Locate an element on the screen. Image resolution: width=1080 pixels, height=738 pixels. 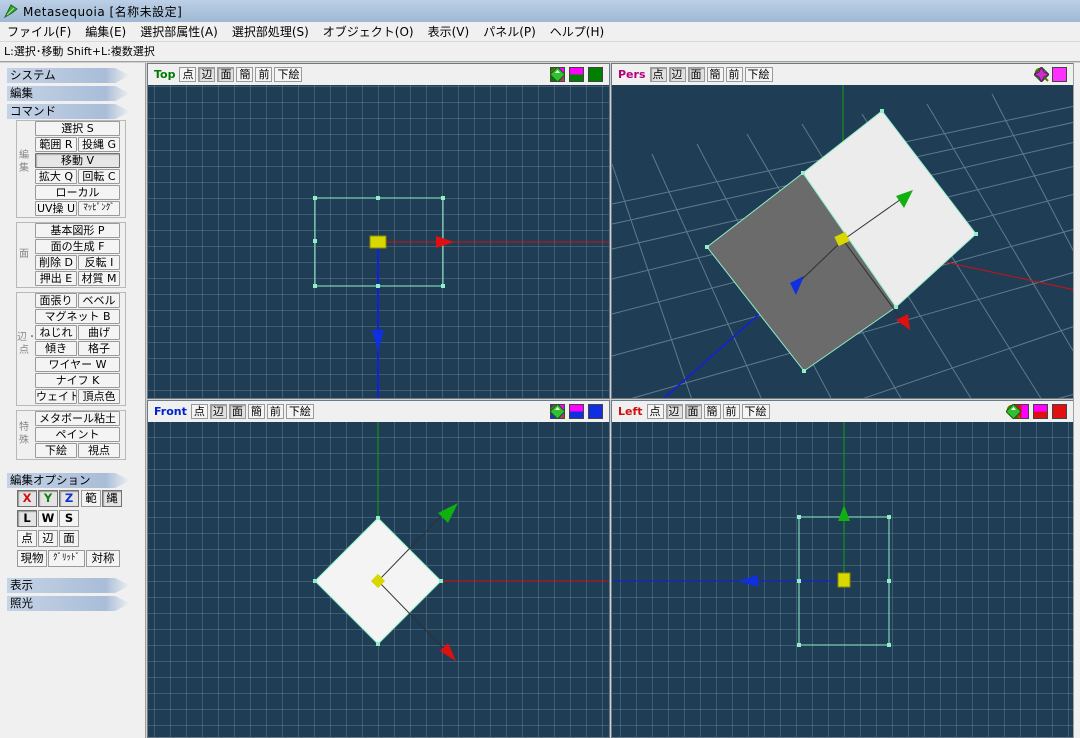
pers-simple-button: 簡 is located at coordinates (715, 74).